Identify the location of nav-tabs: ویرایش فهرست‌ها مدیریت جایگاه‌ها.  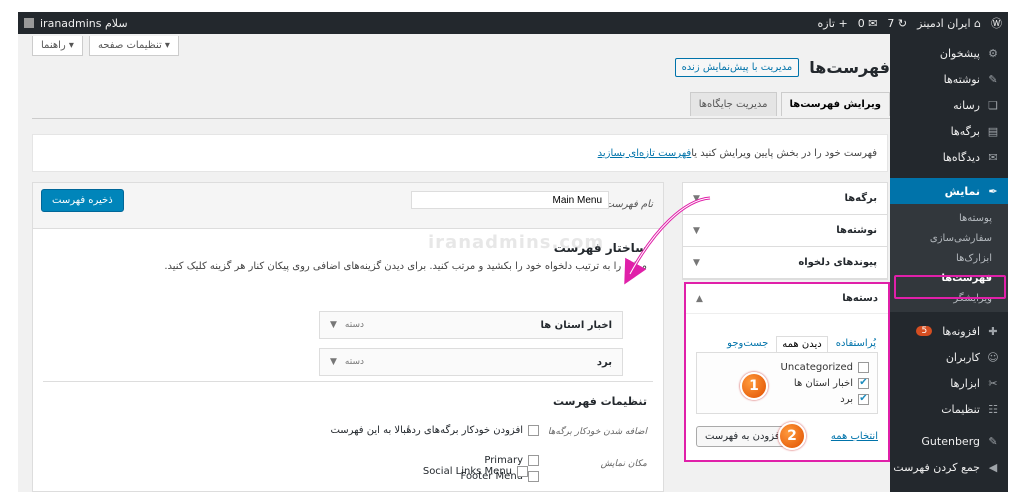
(789, 104).